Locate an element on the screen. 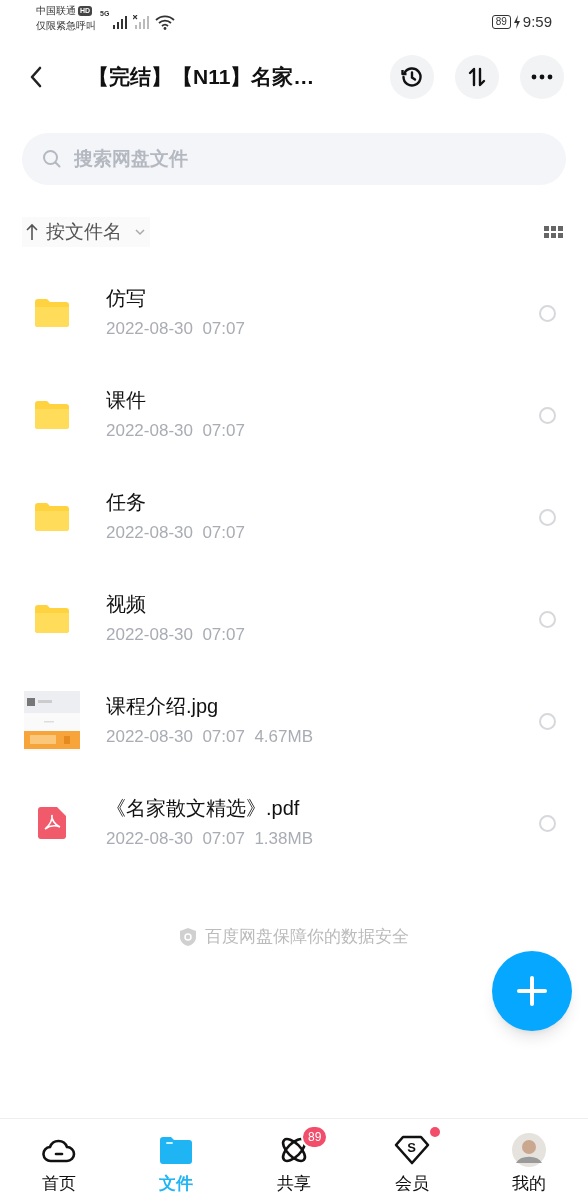  nav-tab: 我的 is located at coordinates (529, 1159).